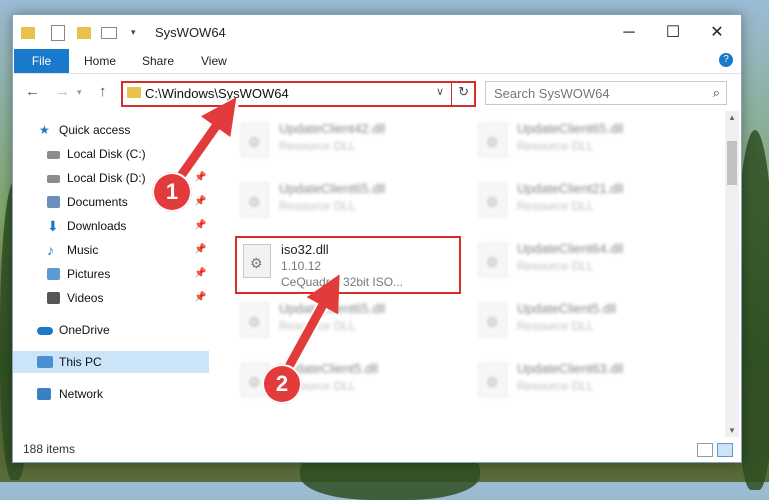 The width and height of the screenshot is (769, 500). Describe the element at coordinates (84, 330) in the screenshot. I see `sidebar-item-label: OneDrive` at that location.